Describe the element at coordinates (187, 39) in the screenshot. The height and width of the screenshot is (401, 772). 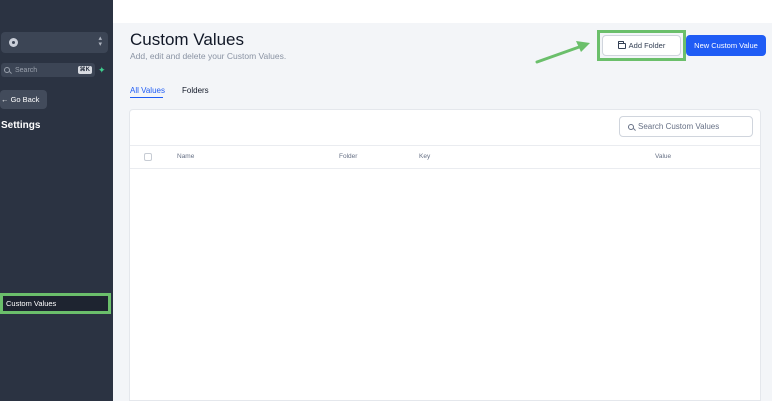
I see `page-title: Custom Values` at that location.